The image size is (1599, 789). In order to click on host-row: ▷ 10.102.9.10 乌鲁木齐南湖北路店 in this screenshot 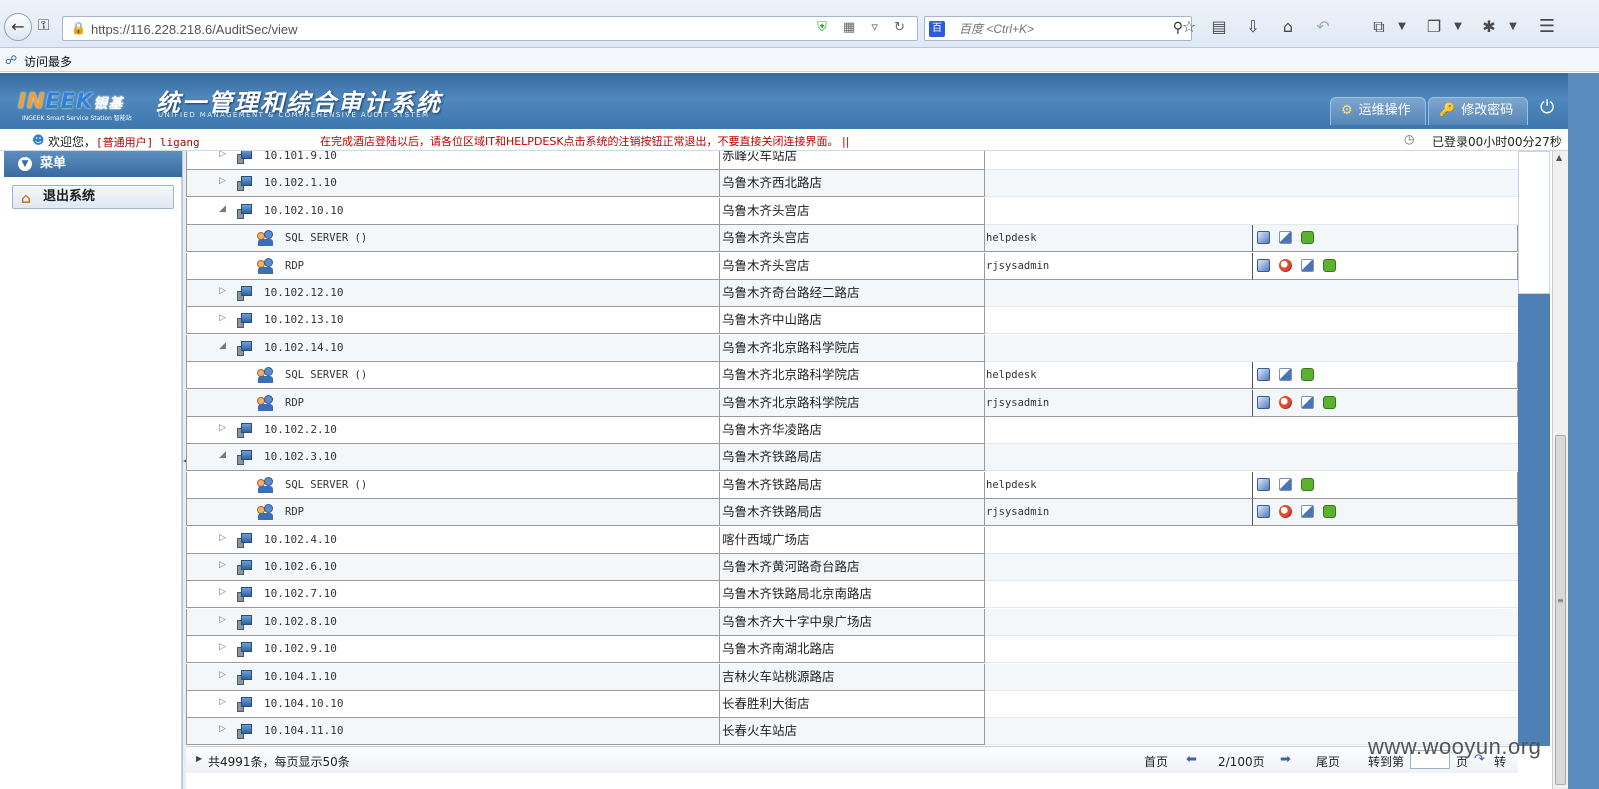, I will do `click(852, 650)`.